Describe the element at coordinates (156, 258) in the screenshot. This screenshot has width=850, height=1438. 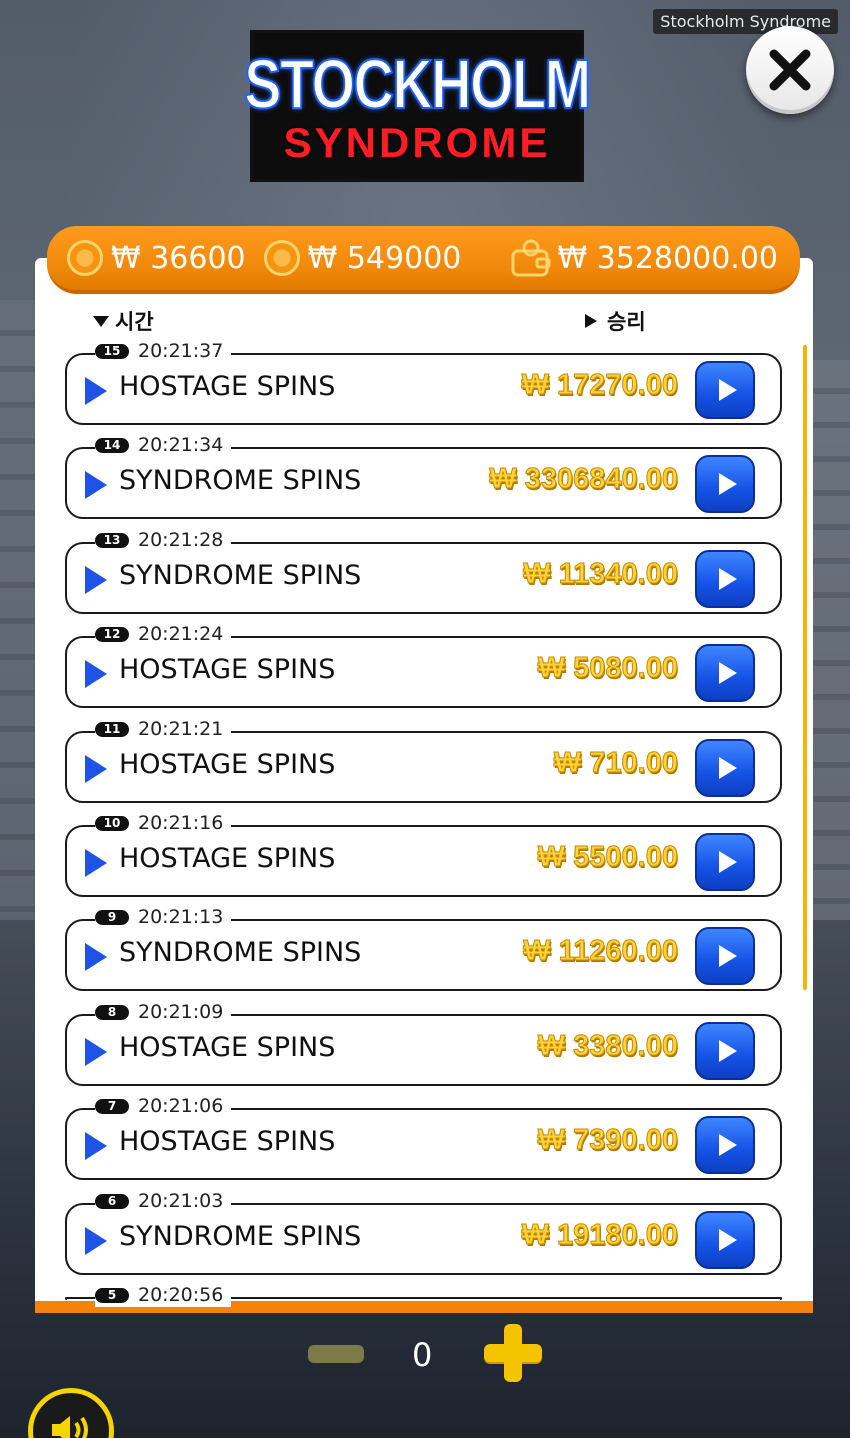
I see `bet-balance: ₩ 36600` at that location.